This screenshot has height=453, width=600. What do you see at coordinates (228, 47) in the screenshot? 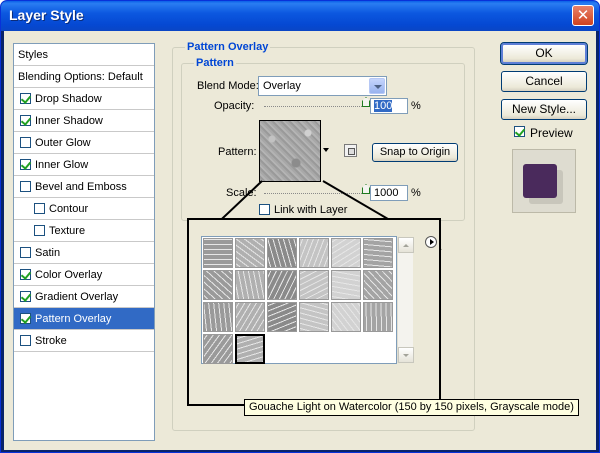
I see `pattern-overlay-title: Pattern Overlay` at bounding box center [228, 47].